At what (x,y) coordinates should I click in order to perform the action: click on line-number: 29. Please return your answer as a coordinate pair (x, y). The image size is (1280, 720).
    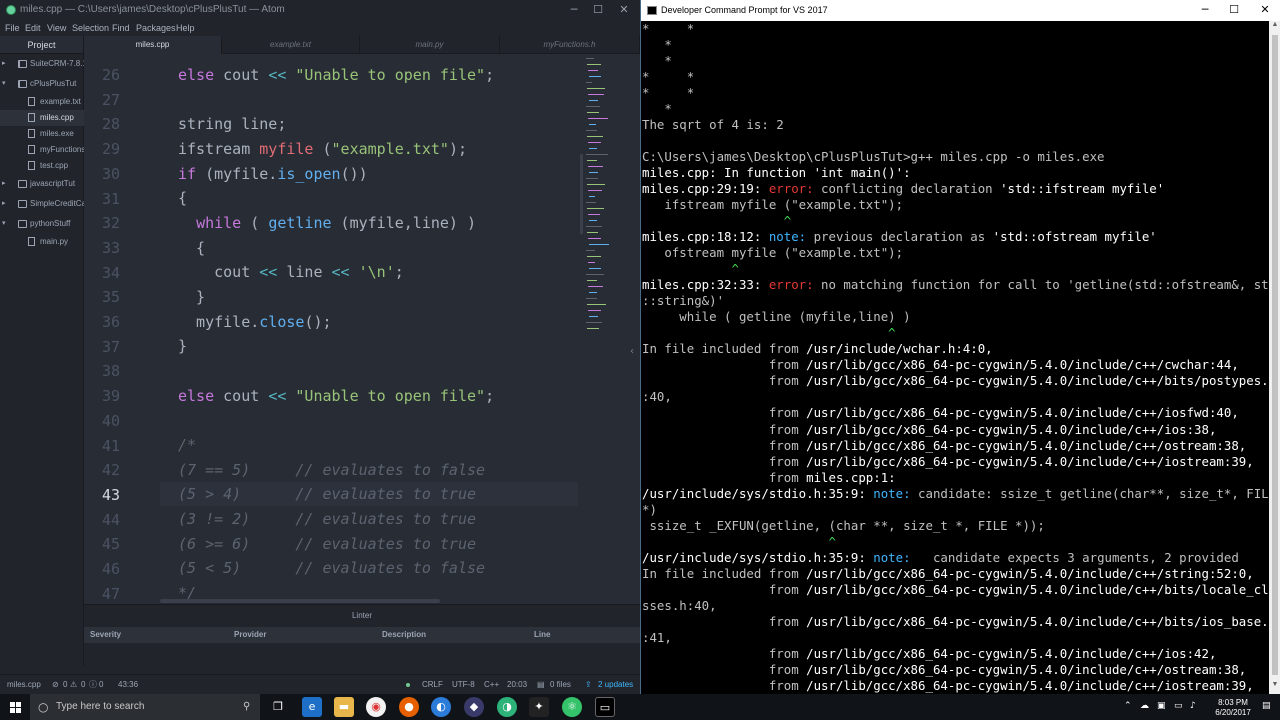
    Looking at the image, I should click on (110, 149).